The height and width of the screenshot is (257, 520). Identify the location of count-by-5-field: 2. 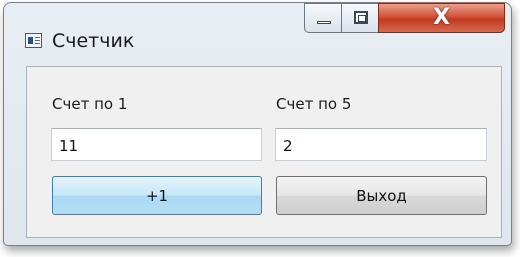
(381, 144).